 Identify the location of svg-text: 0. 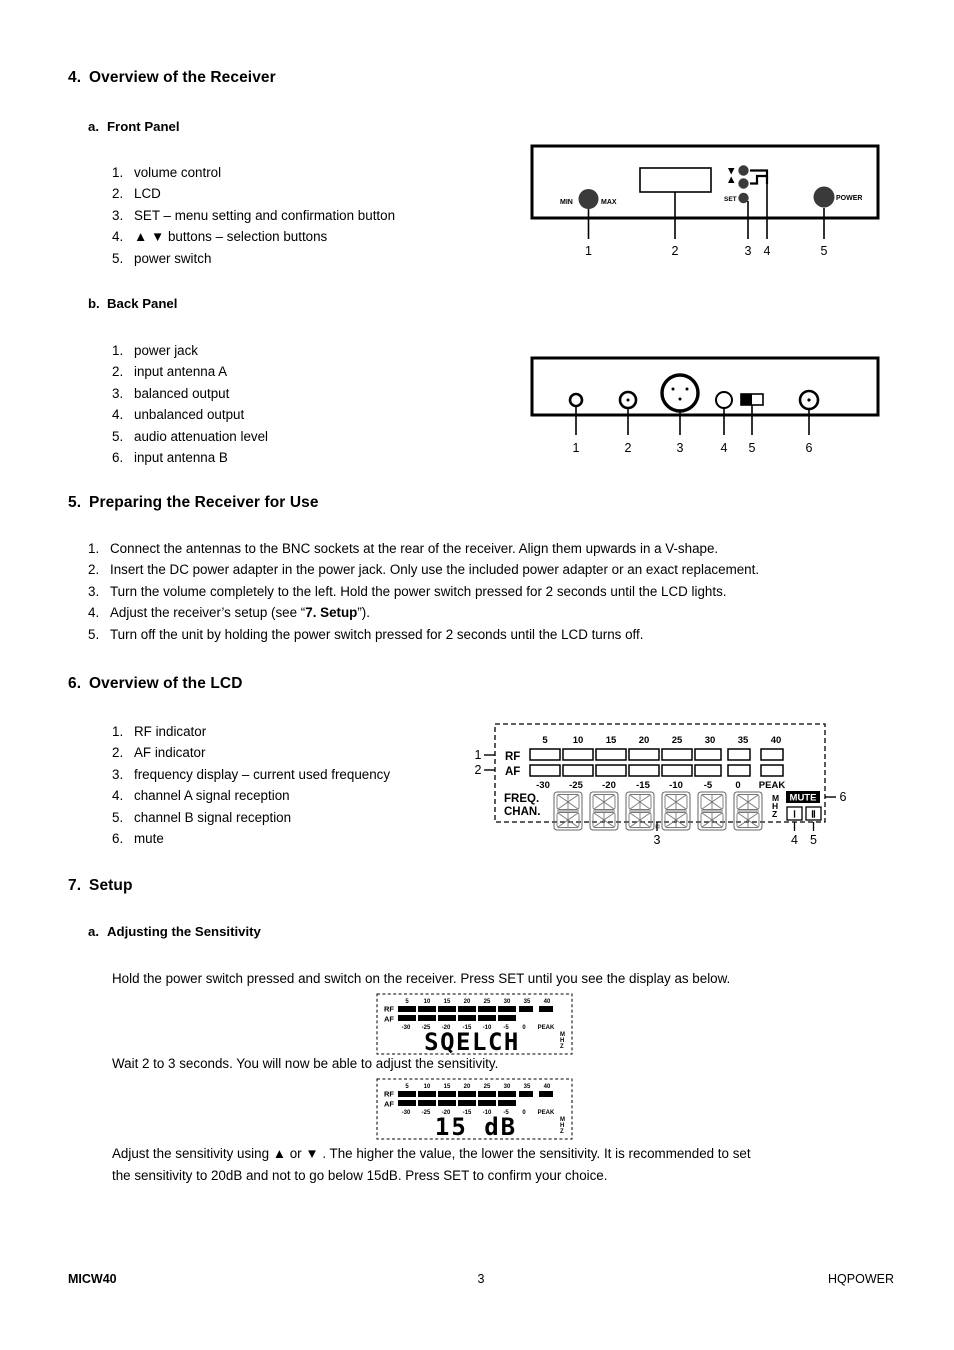
(737, 785).